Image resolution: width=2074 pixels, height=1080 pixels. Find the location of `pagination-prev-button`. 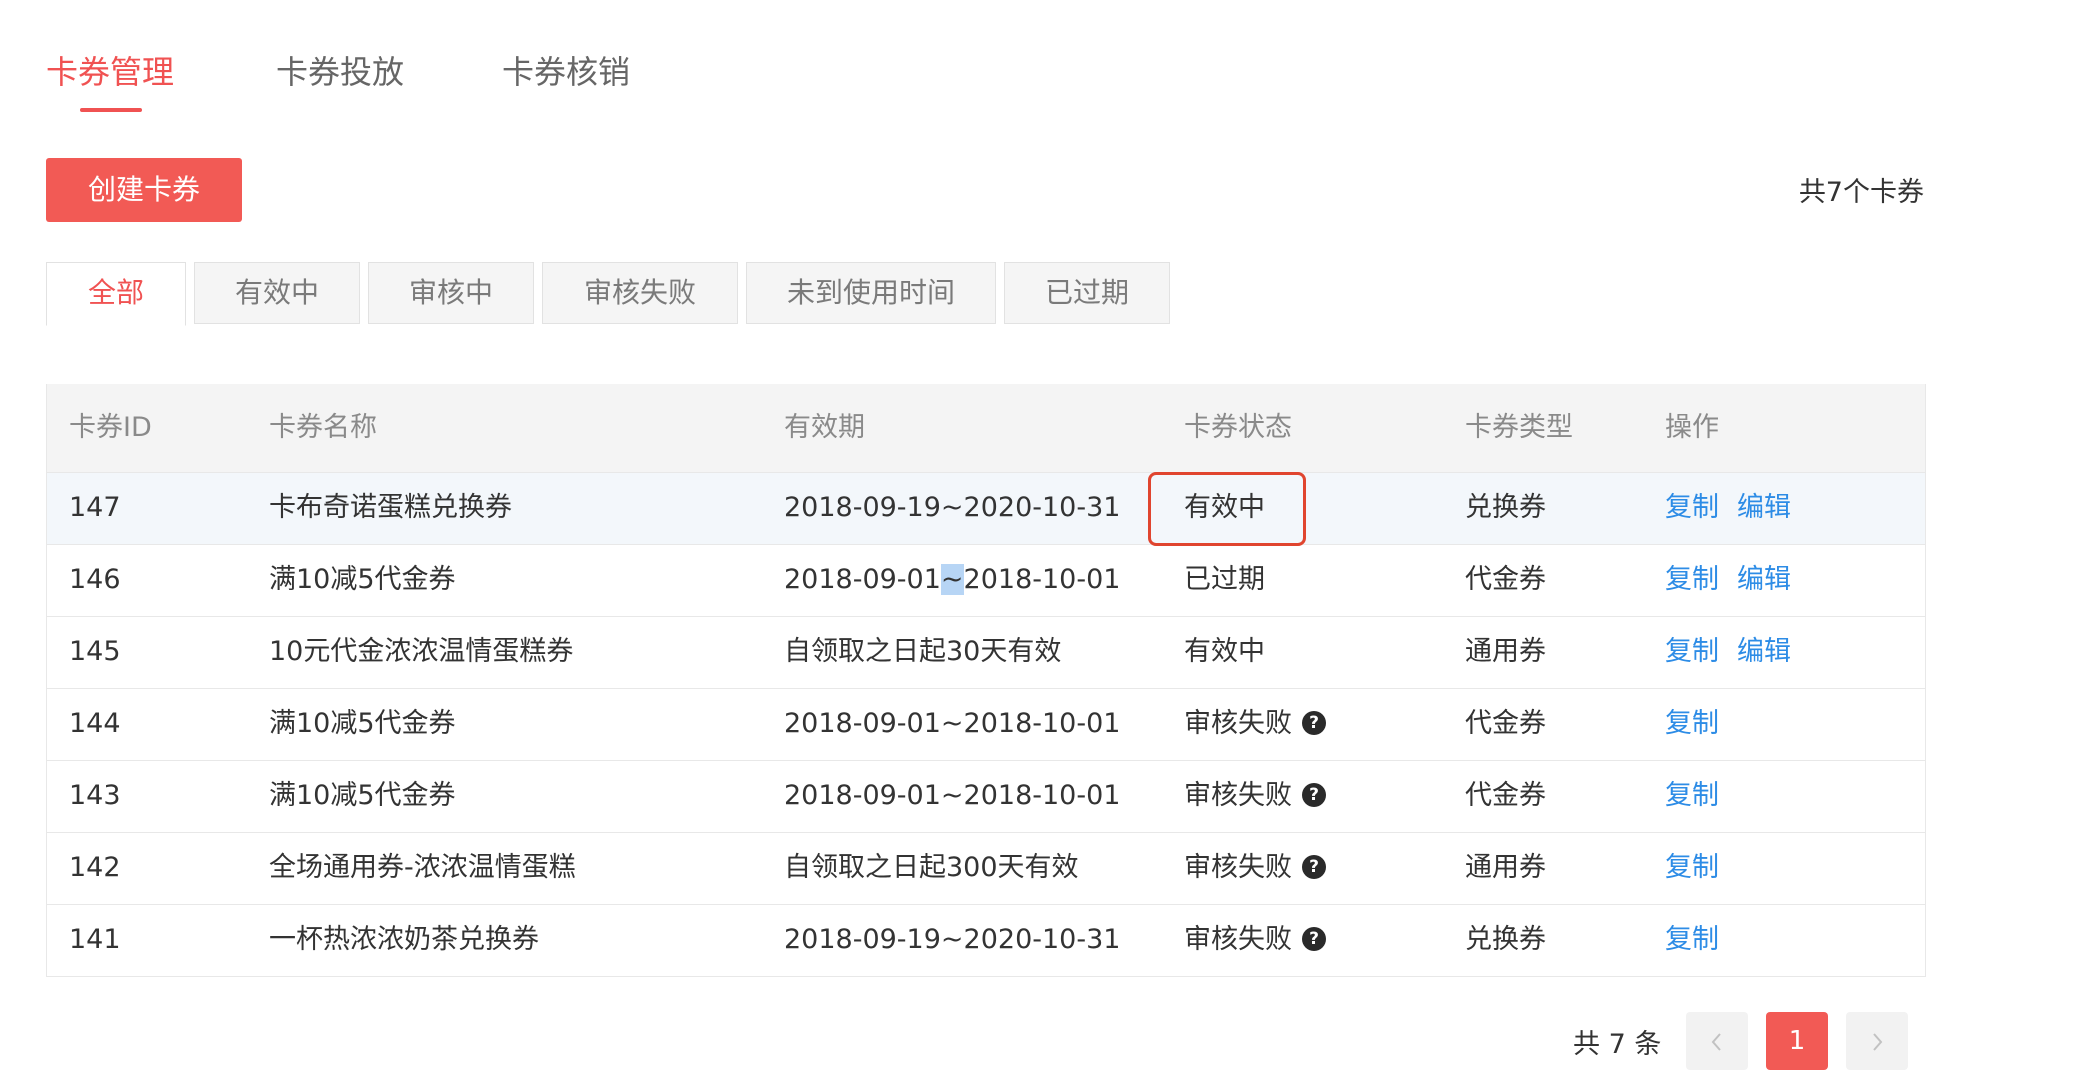

pagination-prev-button is located at coordinates (1717, 1041).